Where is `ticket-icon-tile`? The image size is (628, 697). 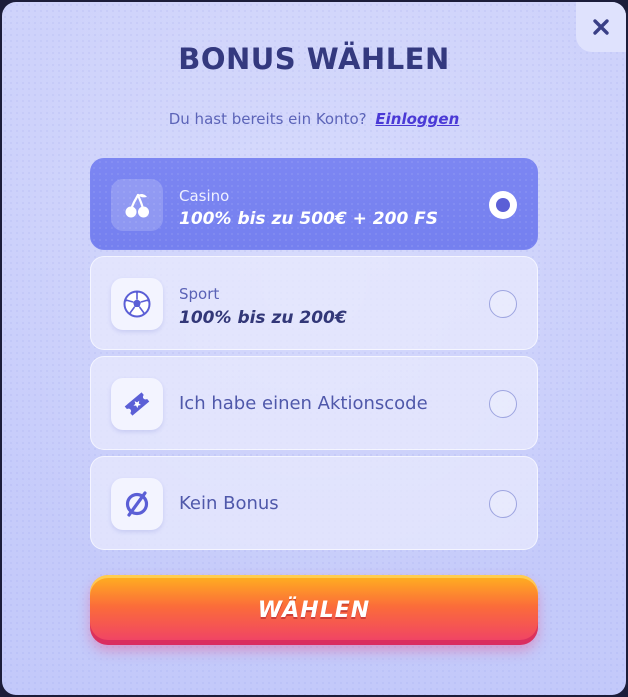 ticket-icon-tile is located at coordinates (137, 404).